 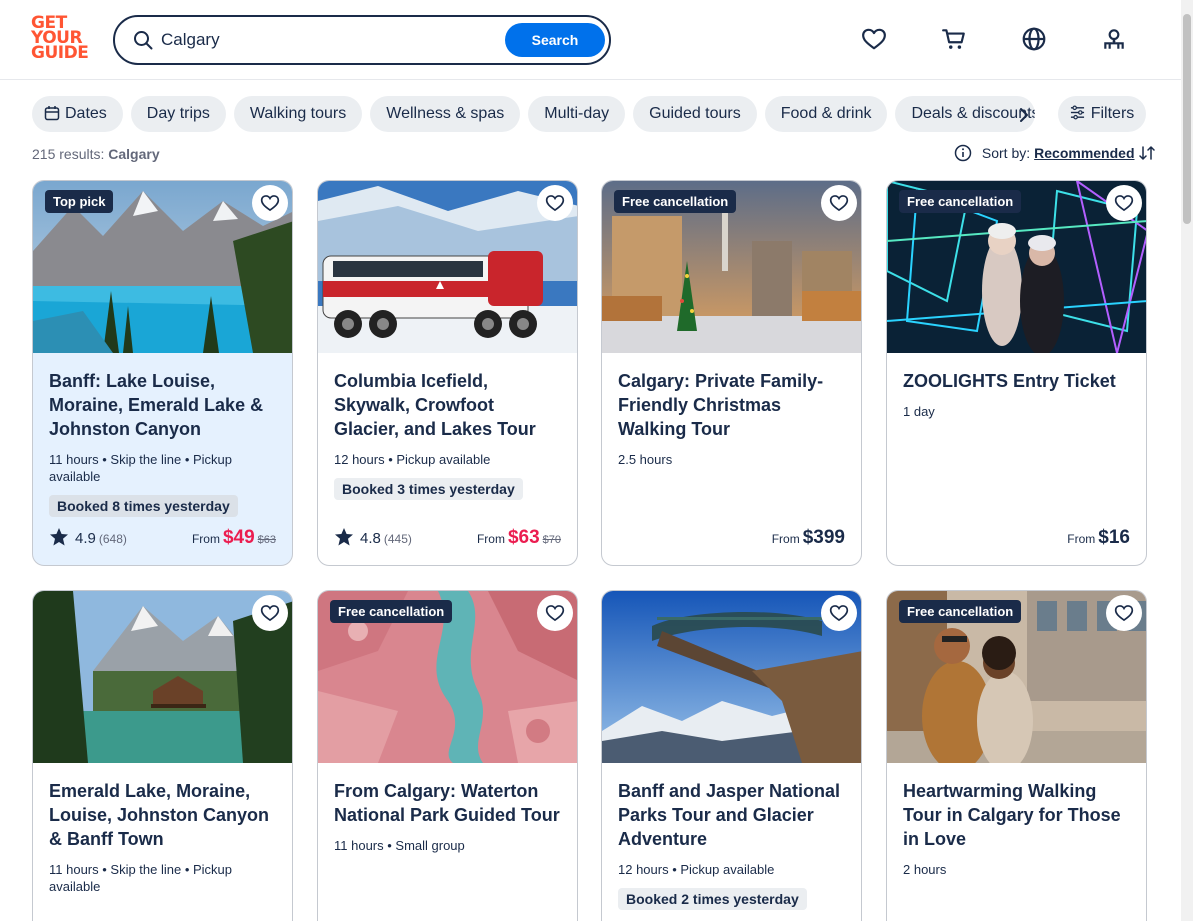 What do you see at coordinates (1114, 39) in the screenshot?
I see `profile-icon` at bounding box center [1114, 39].